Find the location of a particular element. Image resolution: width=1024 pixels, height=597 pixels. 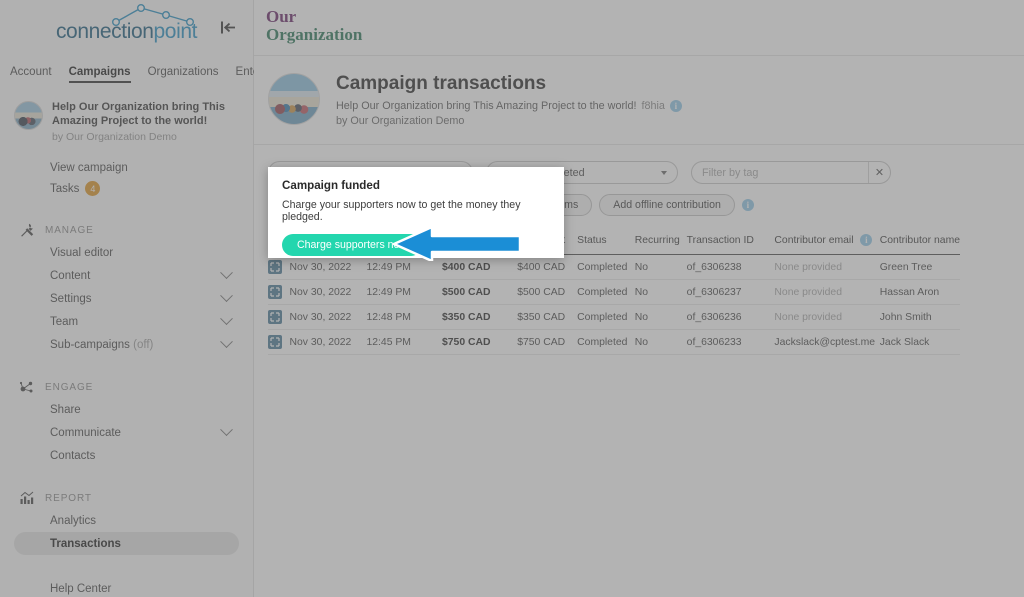

section-label-manage: MANAGE is located at coordinates (69, 230).